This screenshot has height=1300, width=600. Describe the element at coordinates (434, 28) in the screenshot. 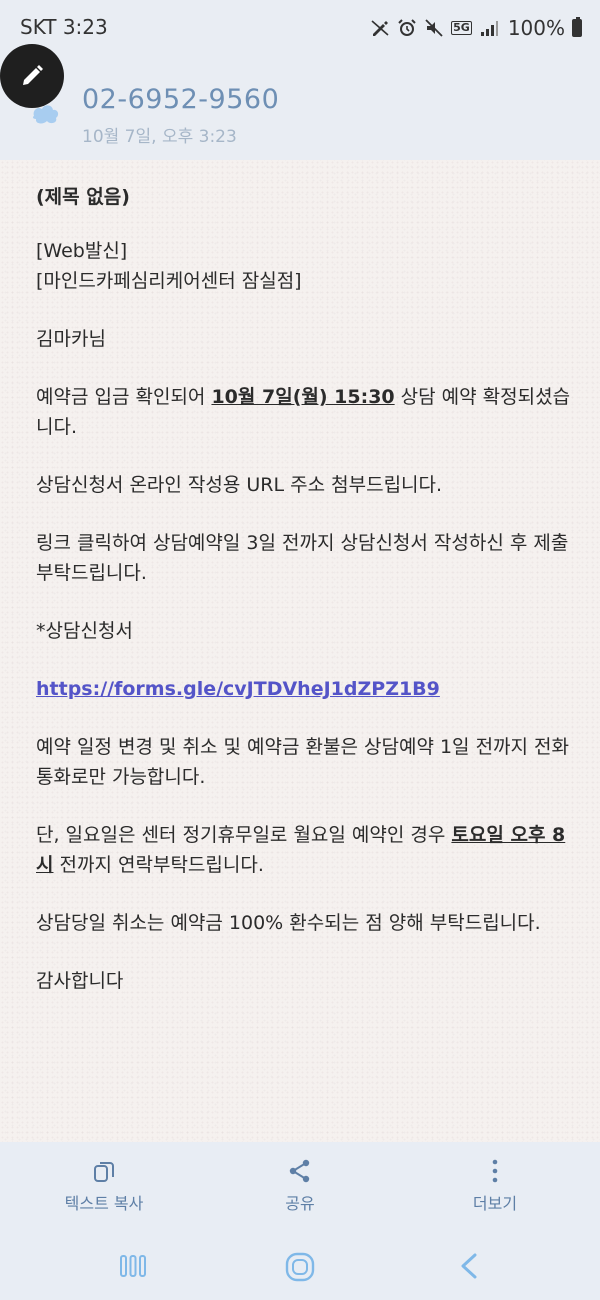

I see `mute-icon` at that location.